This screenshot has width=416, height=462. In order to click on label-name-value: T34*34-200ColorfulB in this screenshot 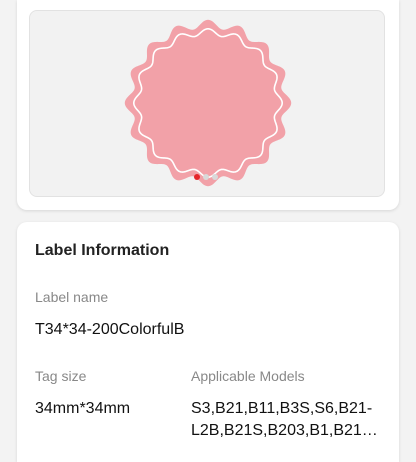, I will do `click(110, 329)`.